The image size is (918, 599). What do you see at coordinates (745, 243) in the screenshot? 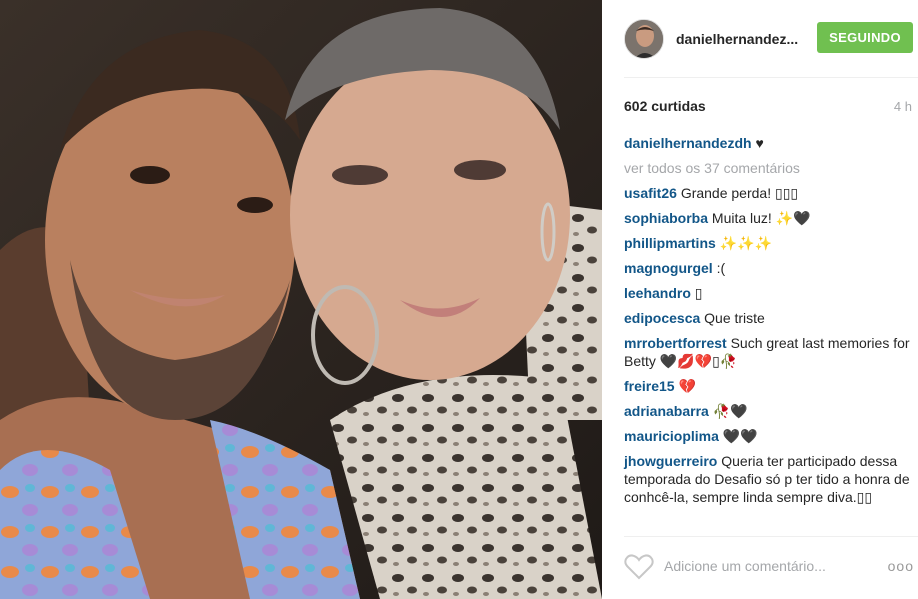
I see `comment-text: ✨✨✨` at bounding box center [745, 243].